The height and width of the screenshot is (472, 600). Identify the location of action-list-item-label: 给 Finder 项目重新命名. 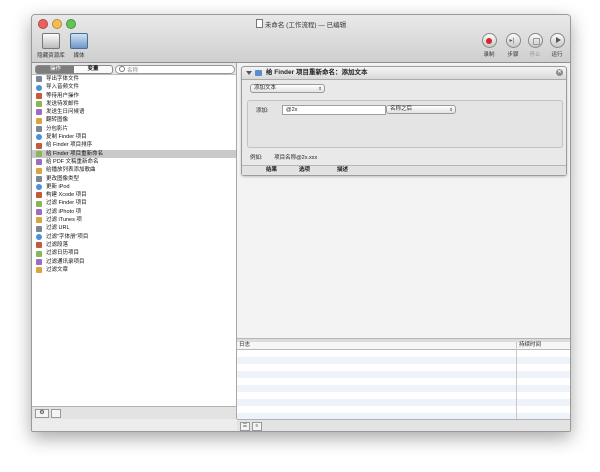
(75, 153).